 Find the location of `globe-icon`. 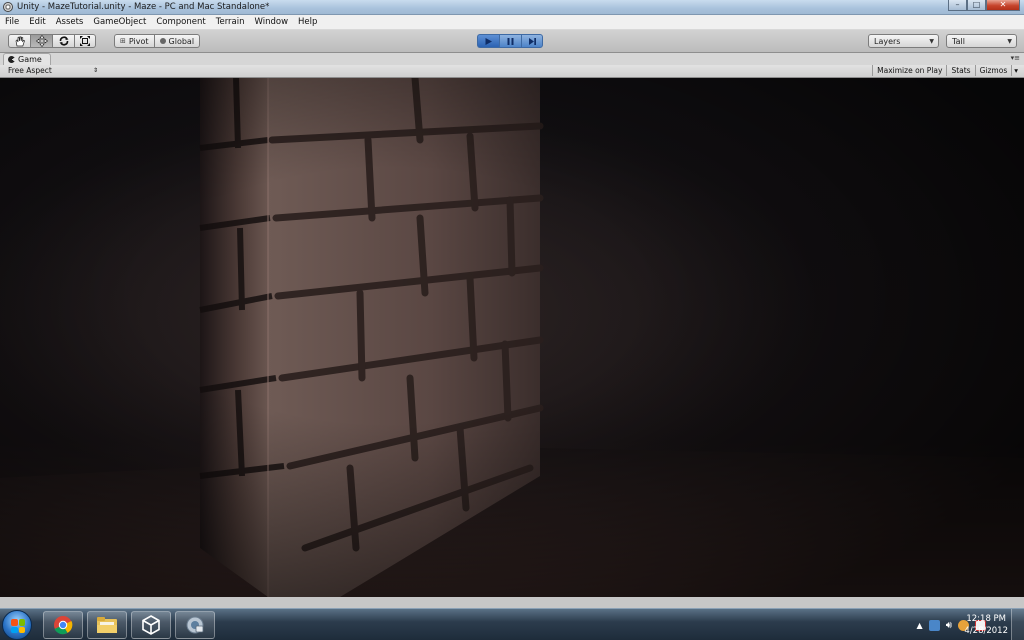

globe-icon is located at coordinates (162, 41).